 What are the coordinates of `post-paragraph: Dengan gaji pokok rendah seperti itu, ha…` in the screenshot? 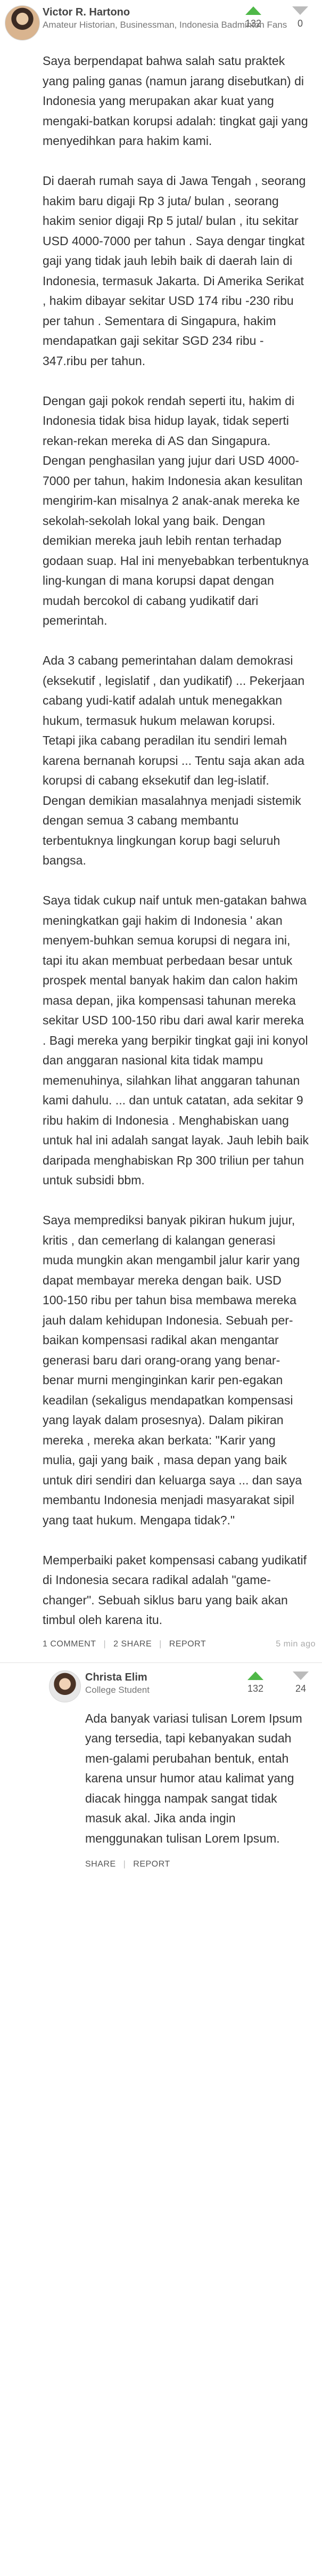 It's located at (176, 511).